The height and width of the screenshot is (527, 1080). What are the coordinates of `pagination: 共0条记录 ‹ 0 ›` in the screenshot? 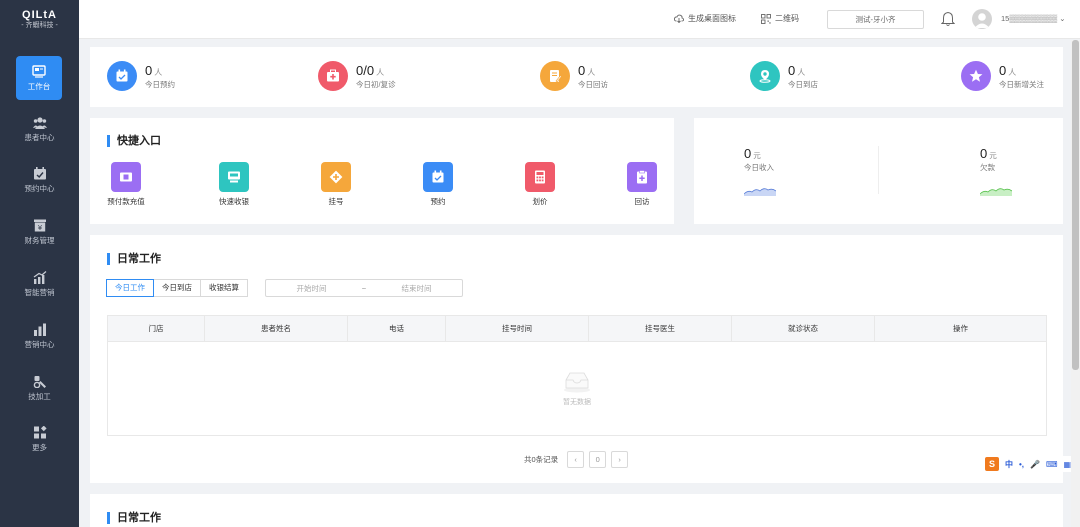 It's located at (576, 459).